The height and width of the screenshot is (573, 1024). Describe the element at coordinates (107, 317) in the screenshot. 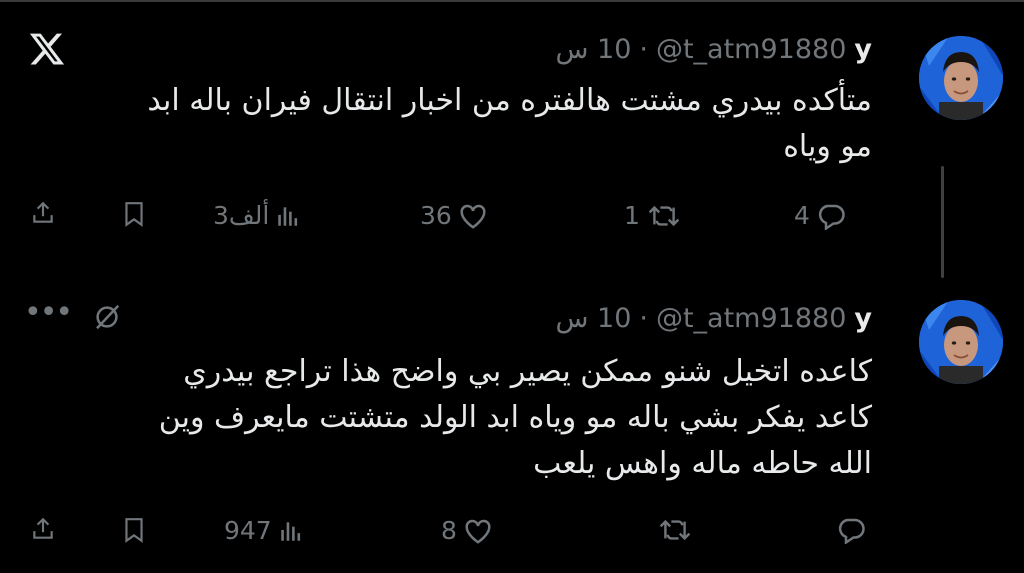

I see `grok-icon` at that location.